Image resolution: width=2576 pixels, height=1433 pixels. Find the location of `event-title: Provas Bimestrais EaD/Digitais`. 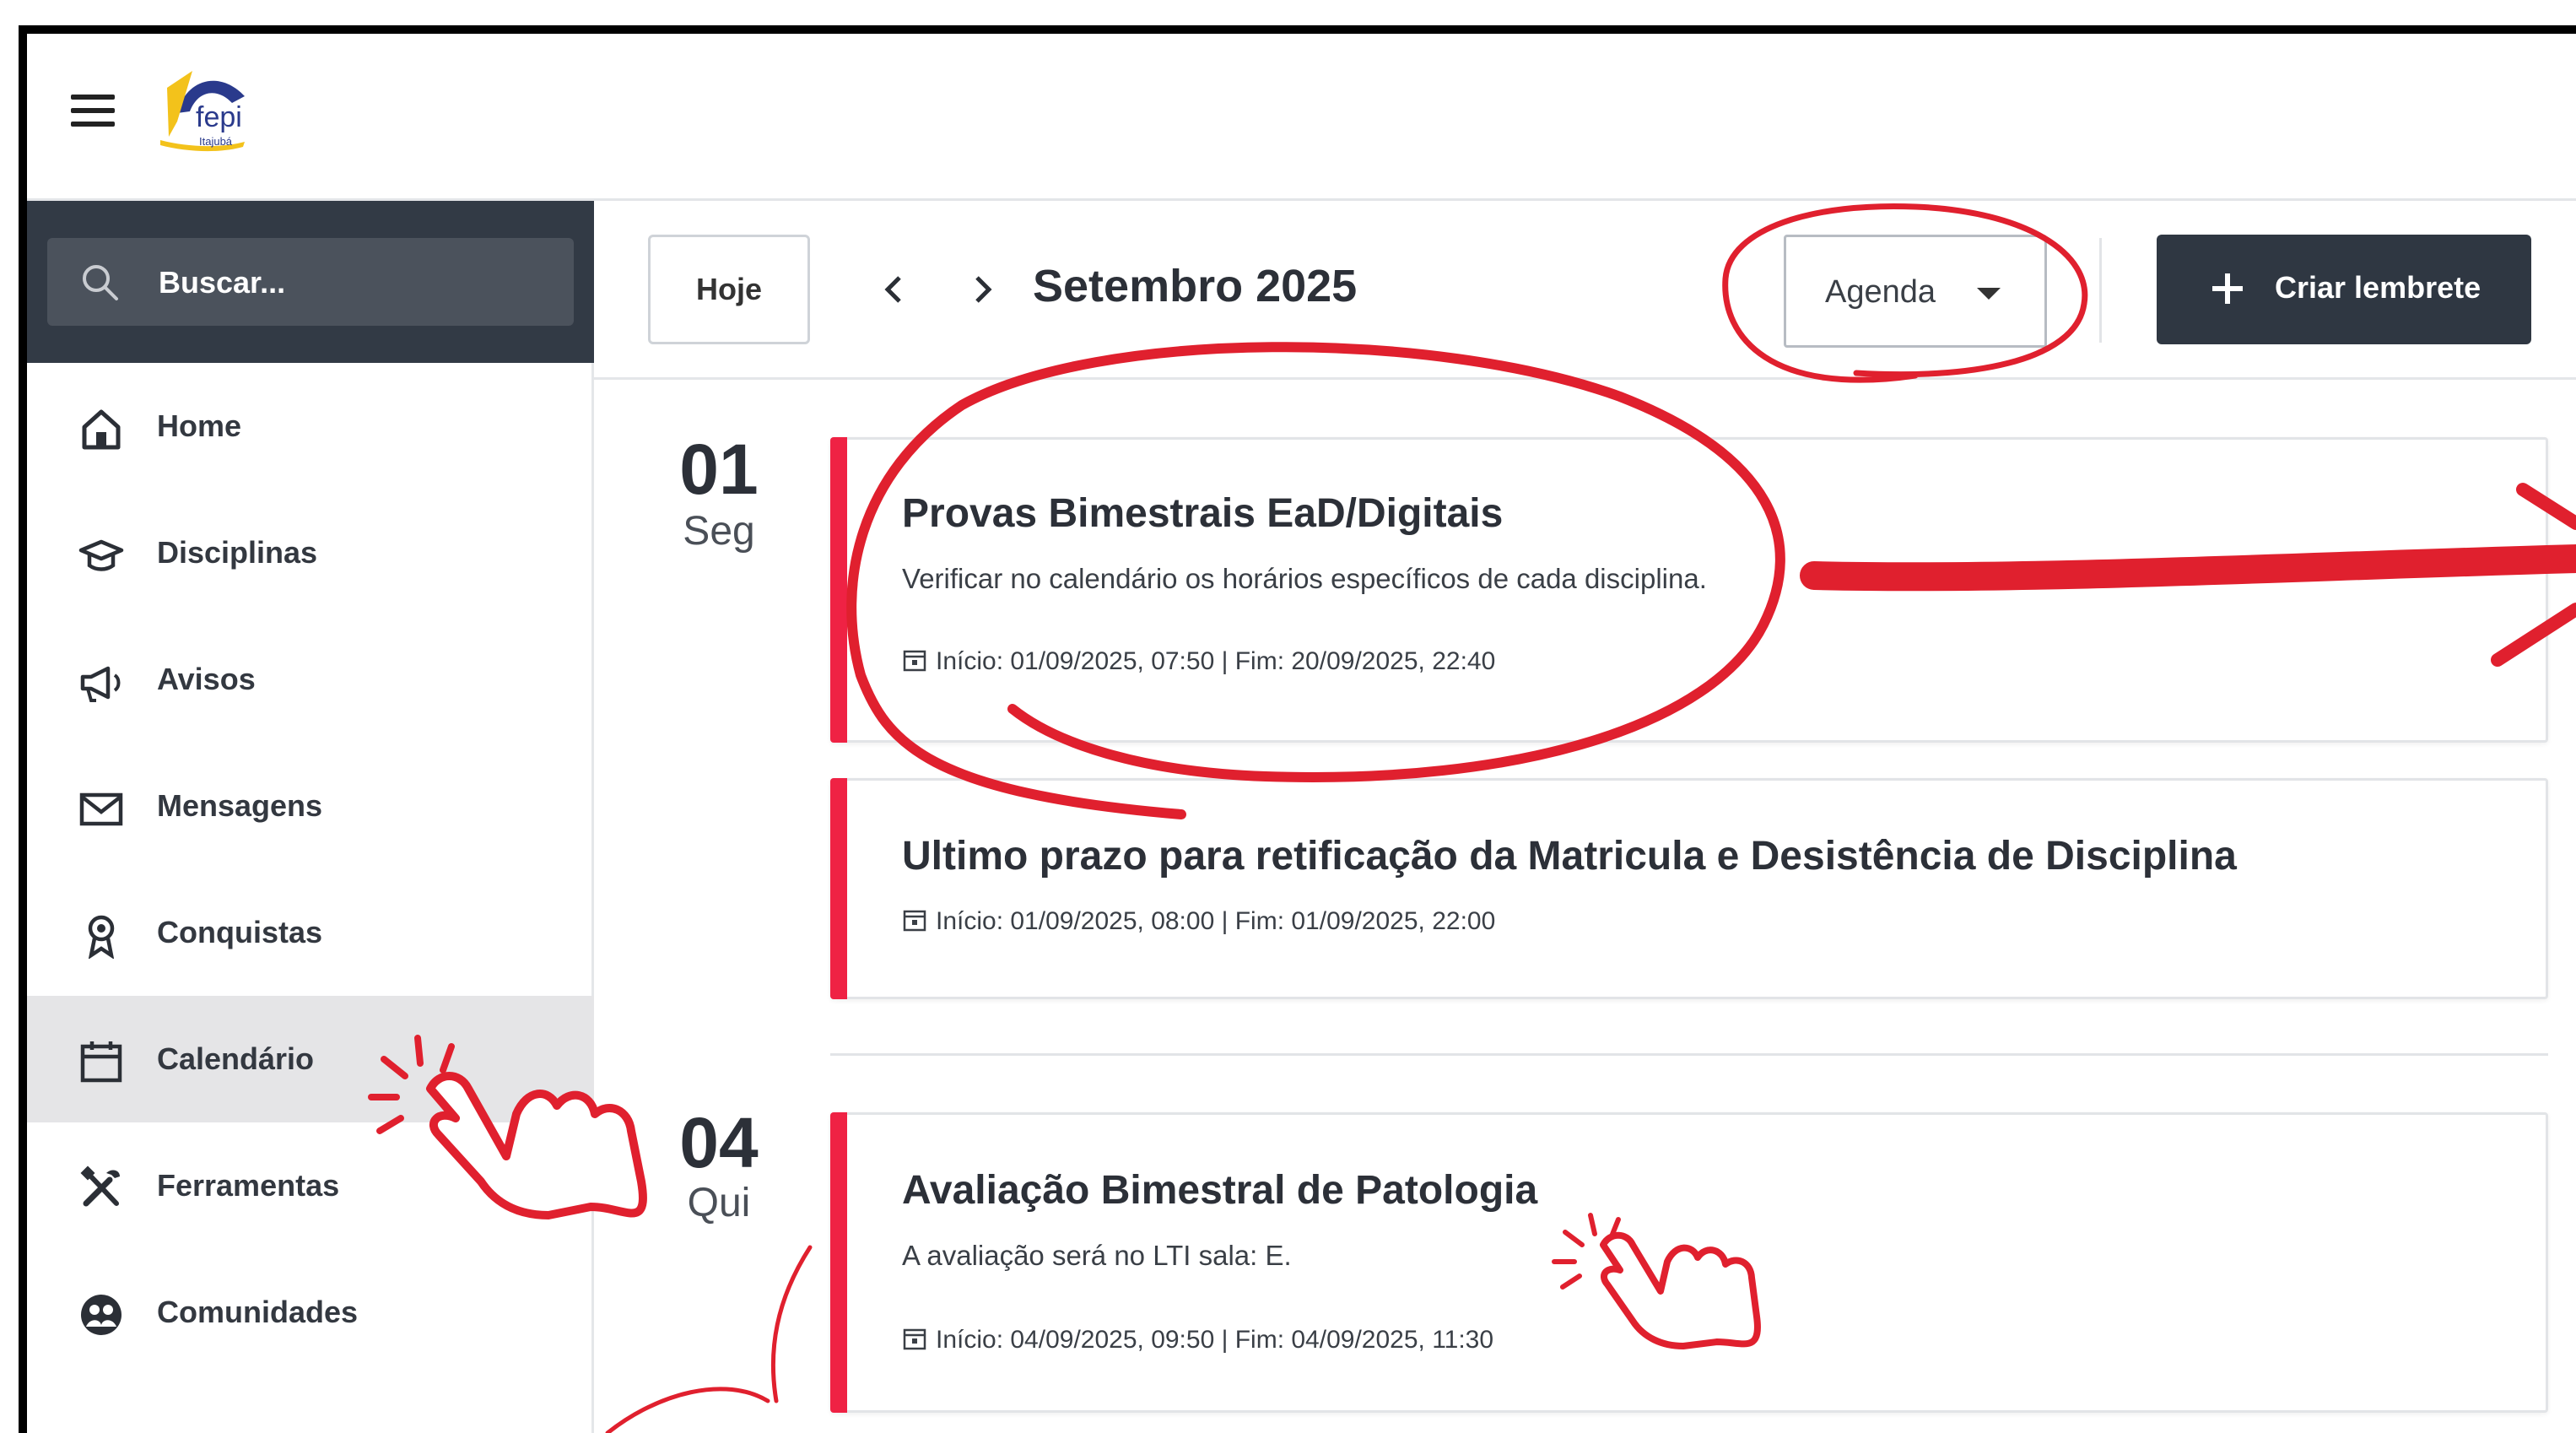

event-title: Provas Bimestrais EaD/Digitais is located at coordinates (1203, 513).